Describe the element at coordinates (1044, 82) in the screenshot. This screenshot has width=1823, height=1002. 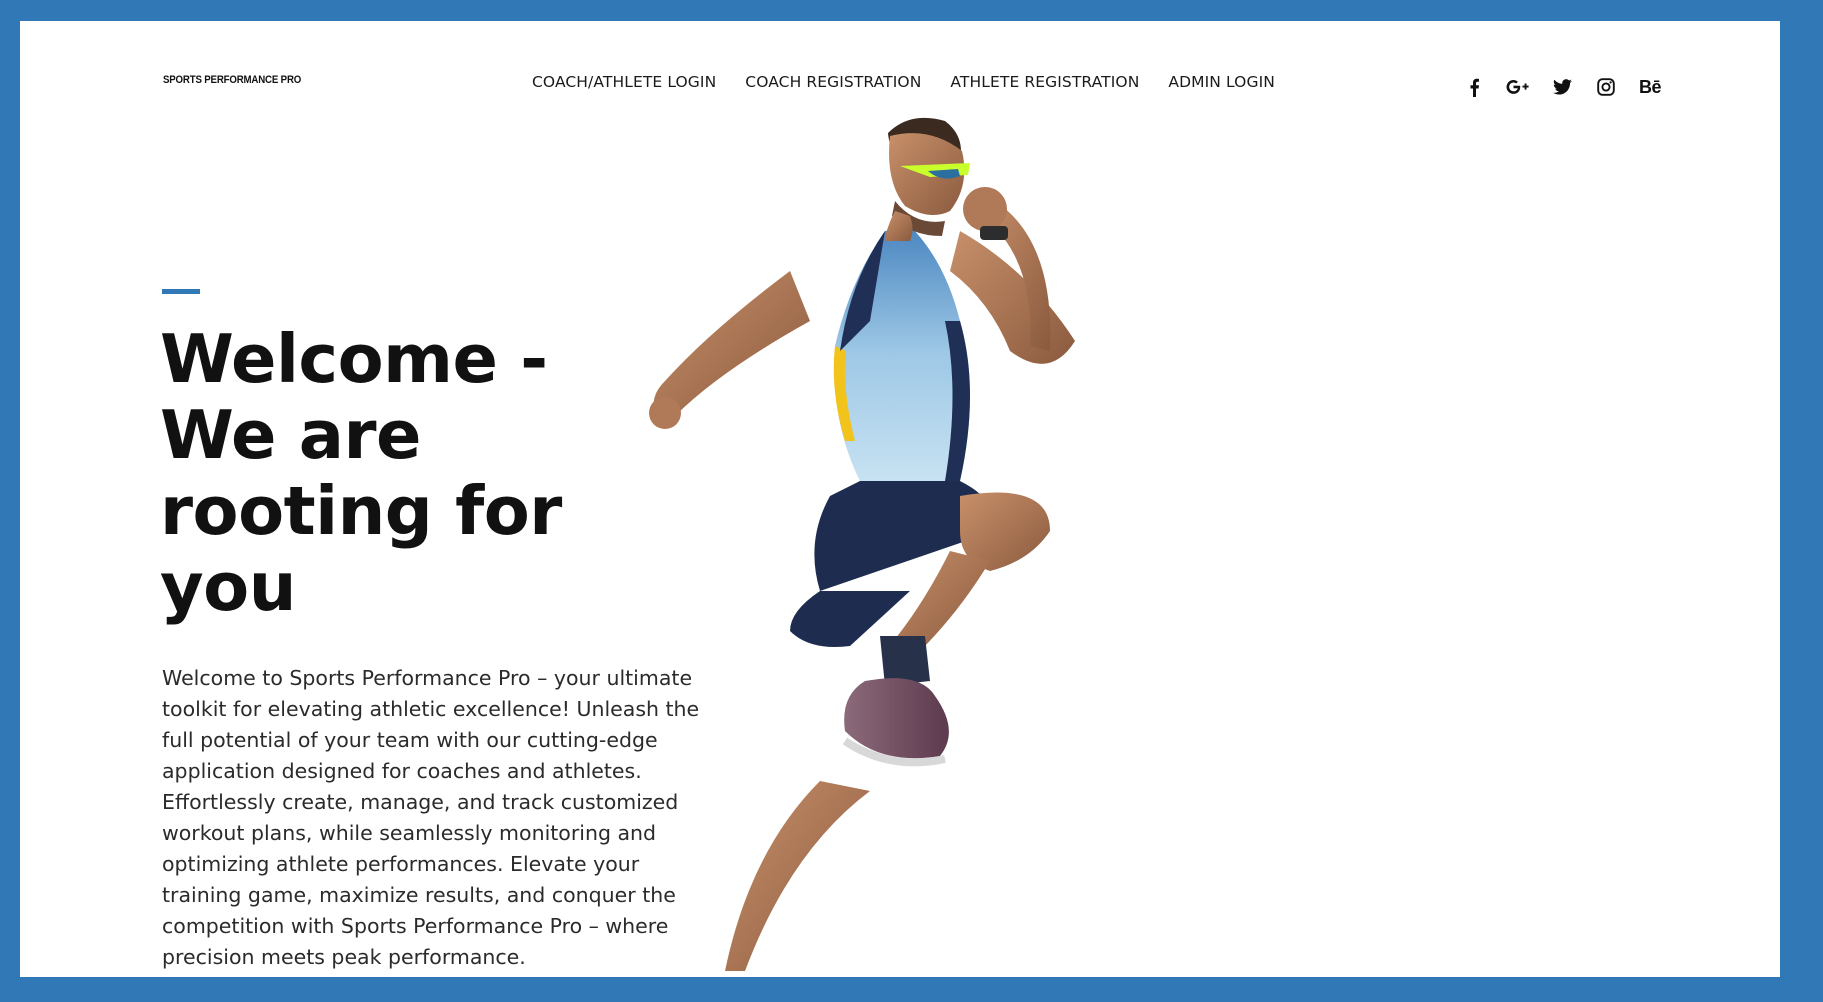
I see `nav-athlete-registration: ATHLETE REGISTRATION` at that location.